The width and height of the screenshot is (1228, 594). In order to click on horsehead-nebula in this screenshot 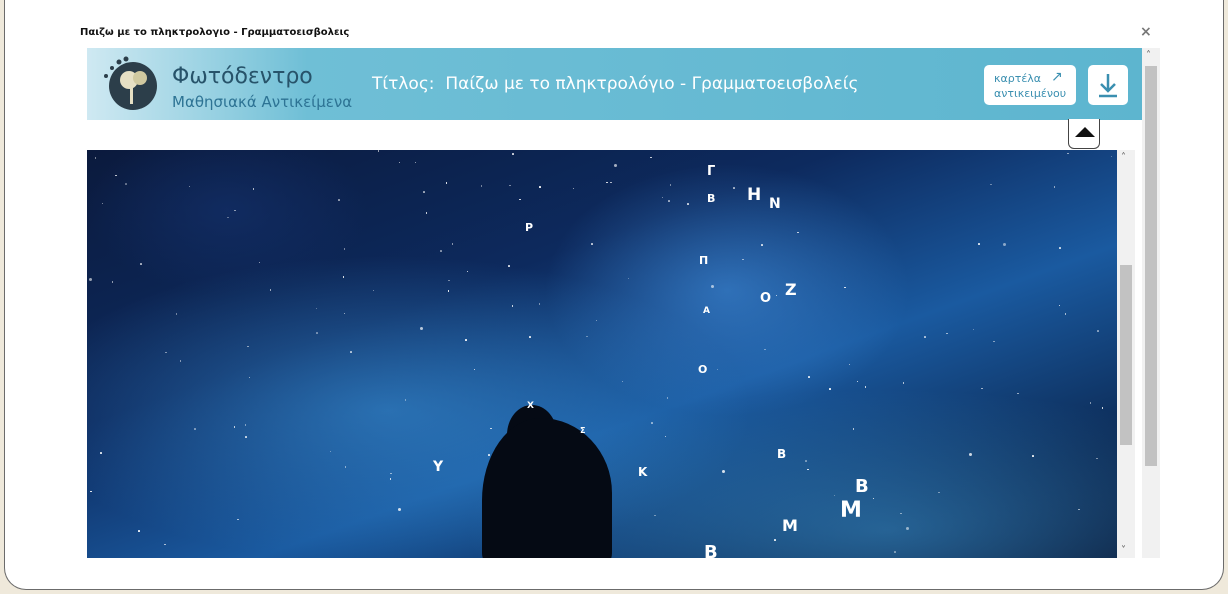, I will do `click(547, 488)`.